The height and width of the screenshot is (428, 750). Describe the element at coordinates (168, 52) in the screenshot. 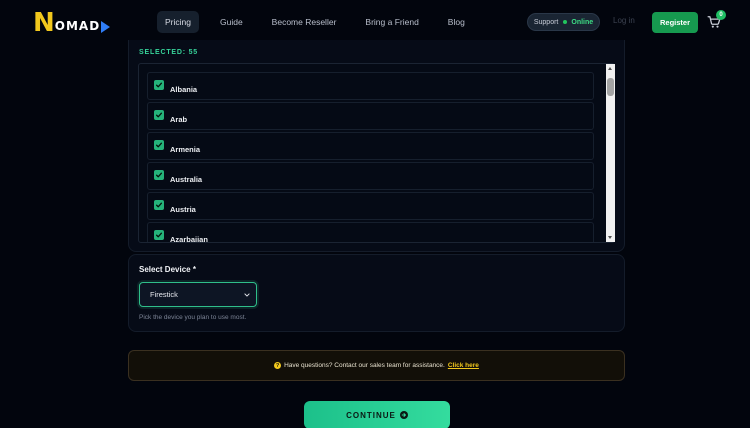

I see `selected-count: SELECTED: 55` at that location.